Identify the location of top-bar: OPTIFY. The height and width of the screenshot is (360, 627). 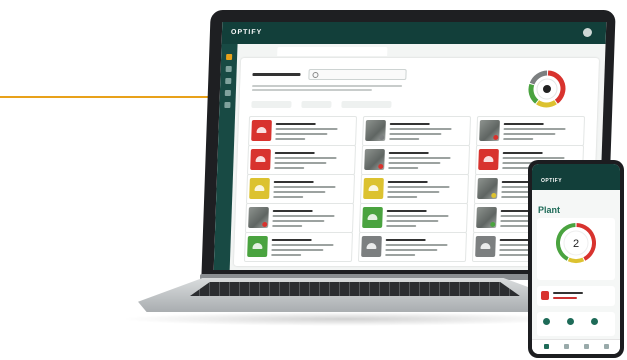
(414, 33).